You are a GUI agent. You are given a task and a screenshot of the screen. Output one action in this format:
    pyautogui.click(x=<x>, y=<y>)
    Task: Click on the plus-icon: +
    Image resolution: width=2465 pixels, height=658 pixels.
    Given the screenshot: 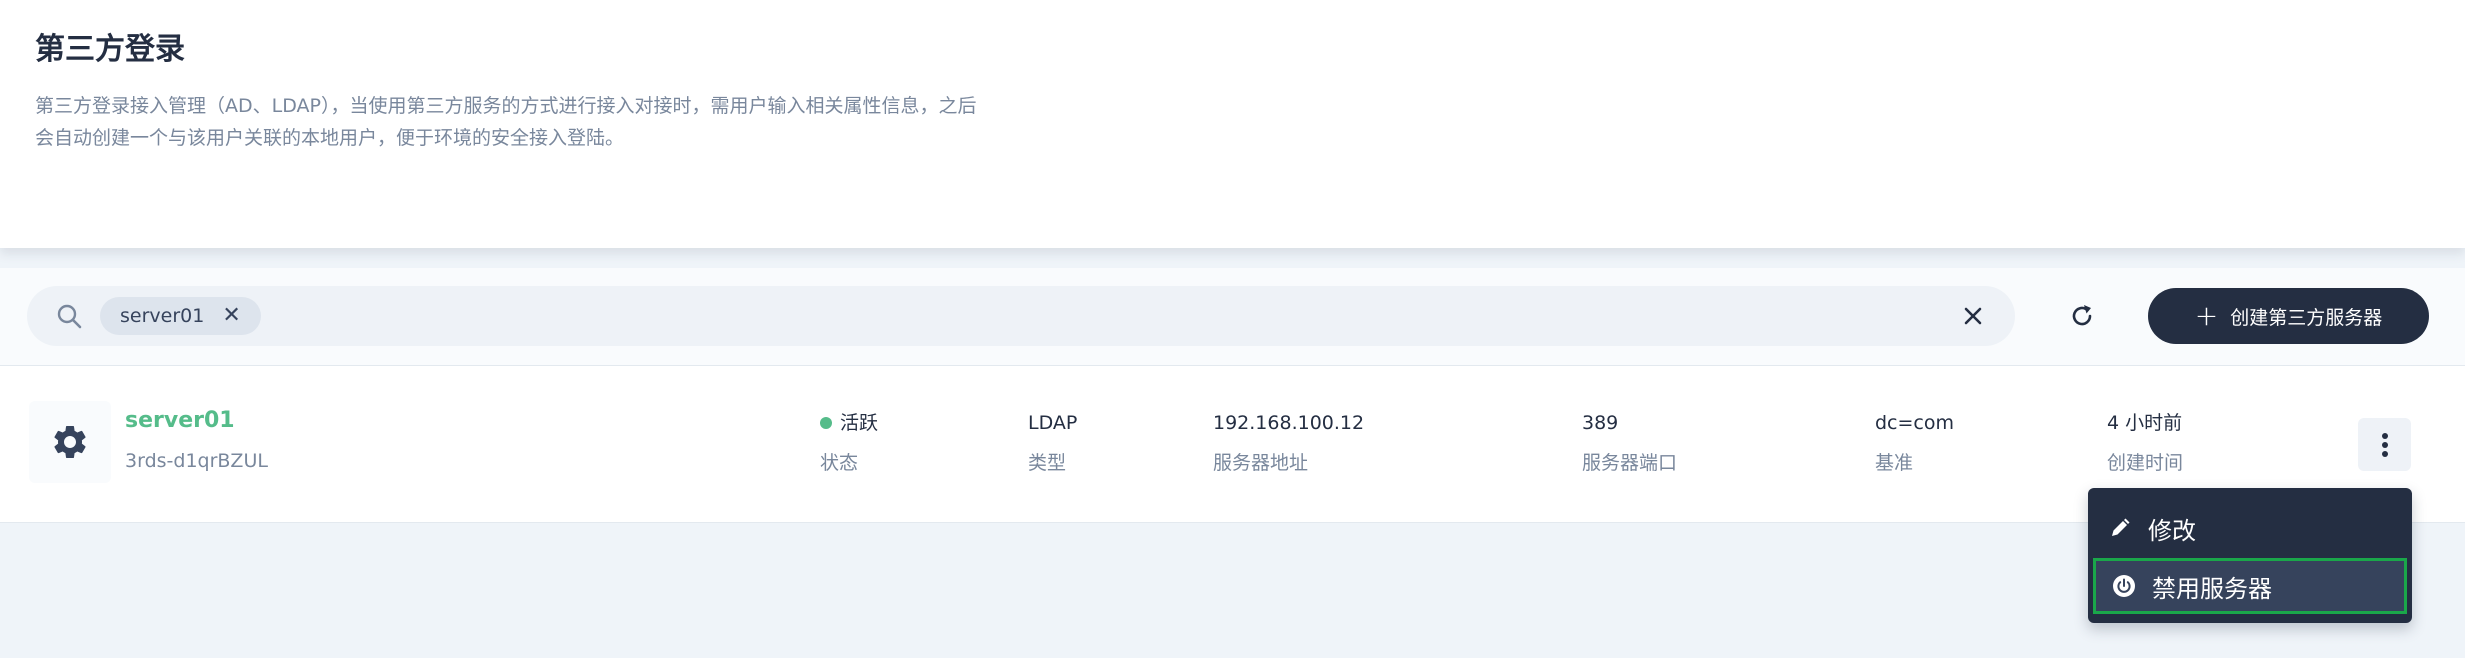 What is the action you would take?
    pyautogui.click(x=2206, y=315)
    